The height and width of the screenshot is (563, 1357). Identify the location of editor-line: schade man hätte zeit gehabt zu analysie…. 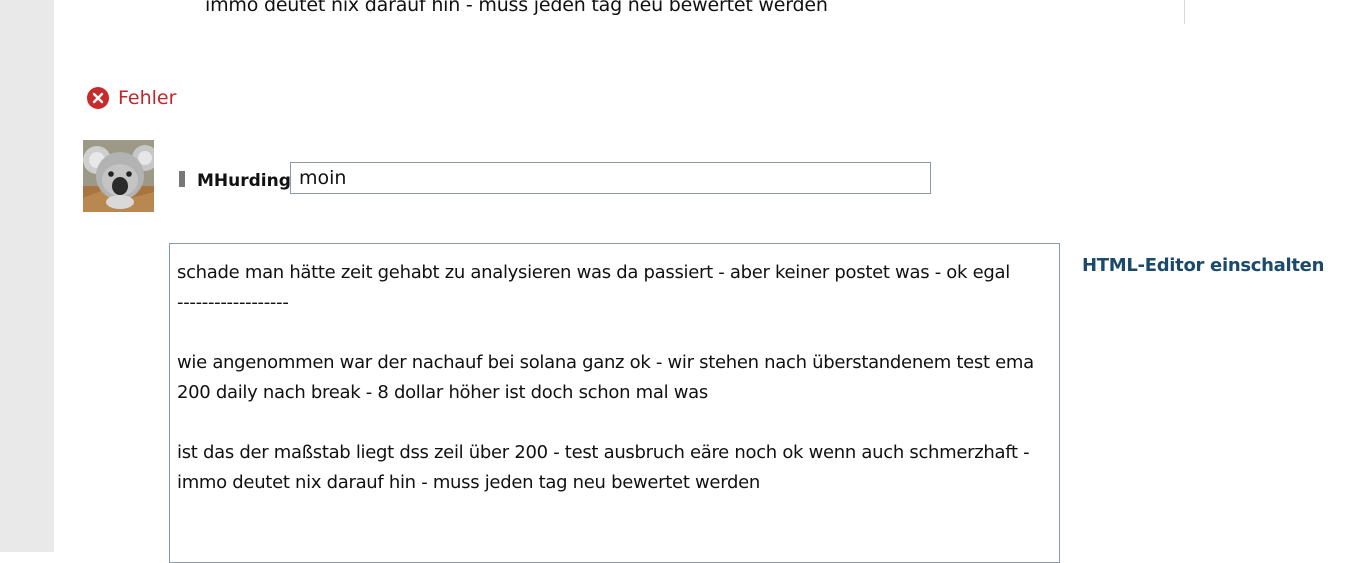
(593, 272).